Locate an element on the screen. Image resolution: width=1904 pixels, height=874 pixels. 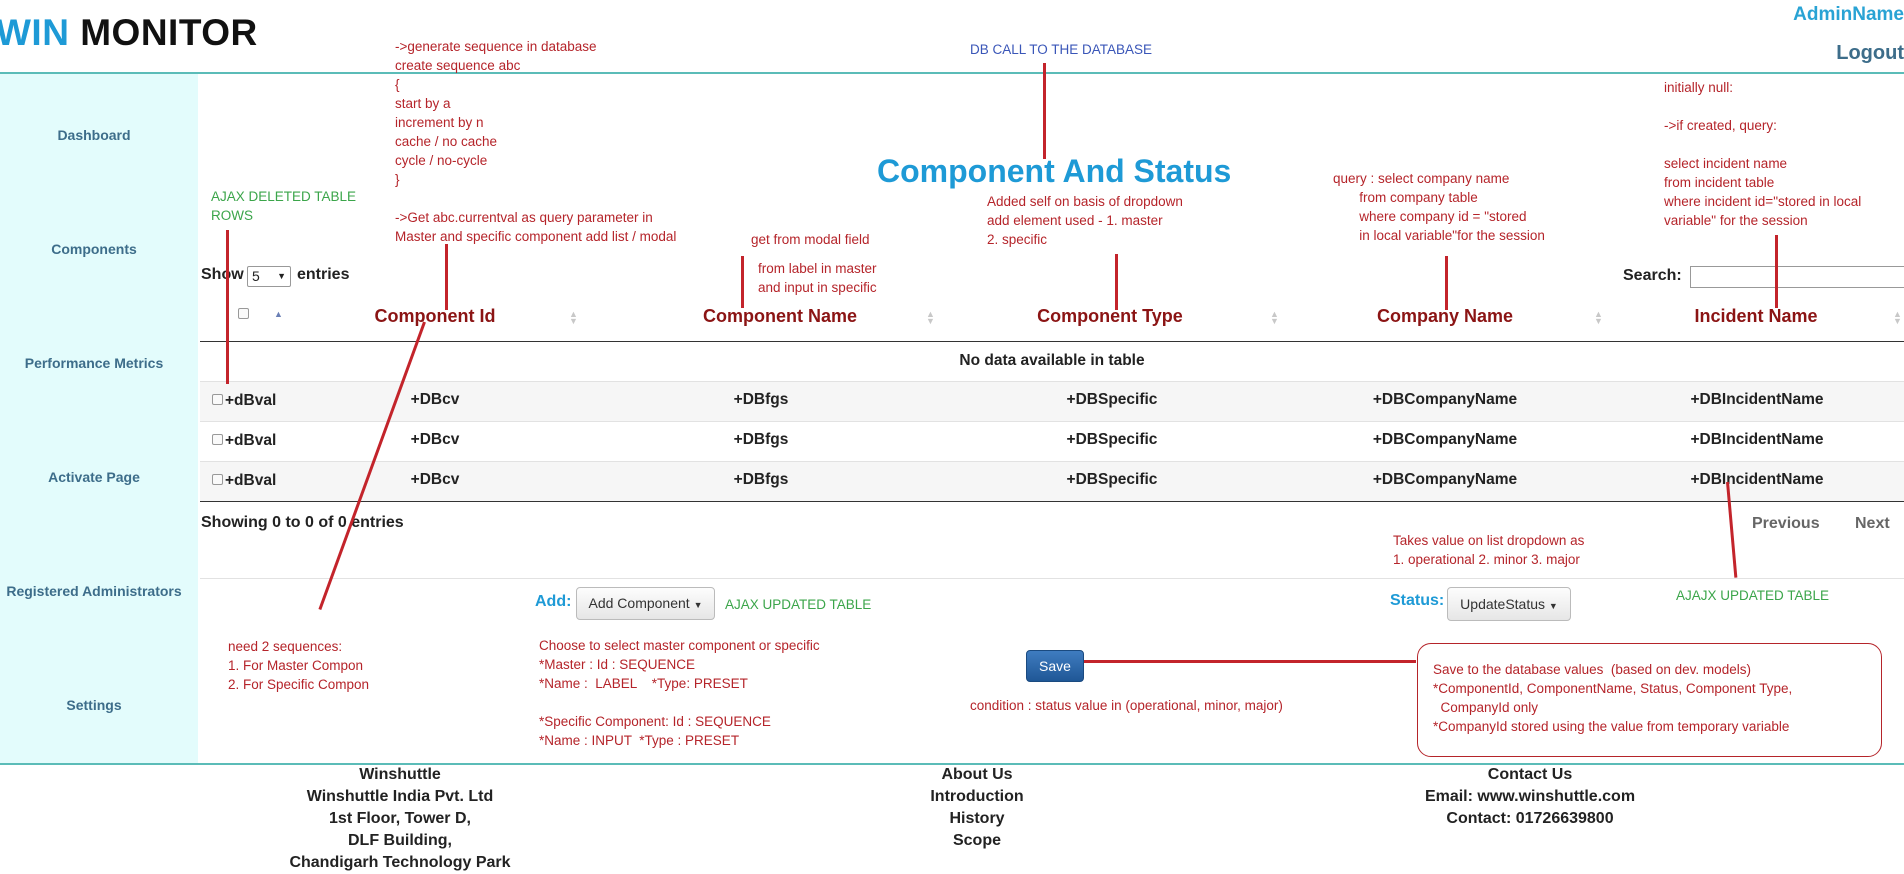
logo: WIN MONITOR is located at coordinates (129, 33).